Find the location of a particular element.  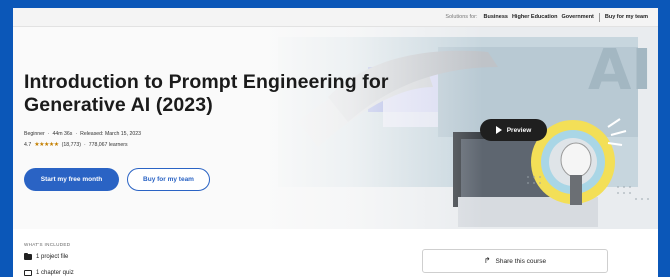

course-released: Released: March 15, 2023 is located at coordinates (110, 134).